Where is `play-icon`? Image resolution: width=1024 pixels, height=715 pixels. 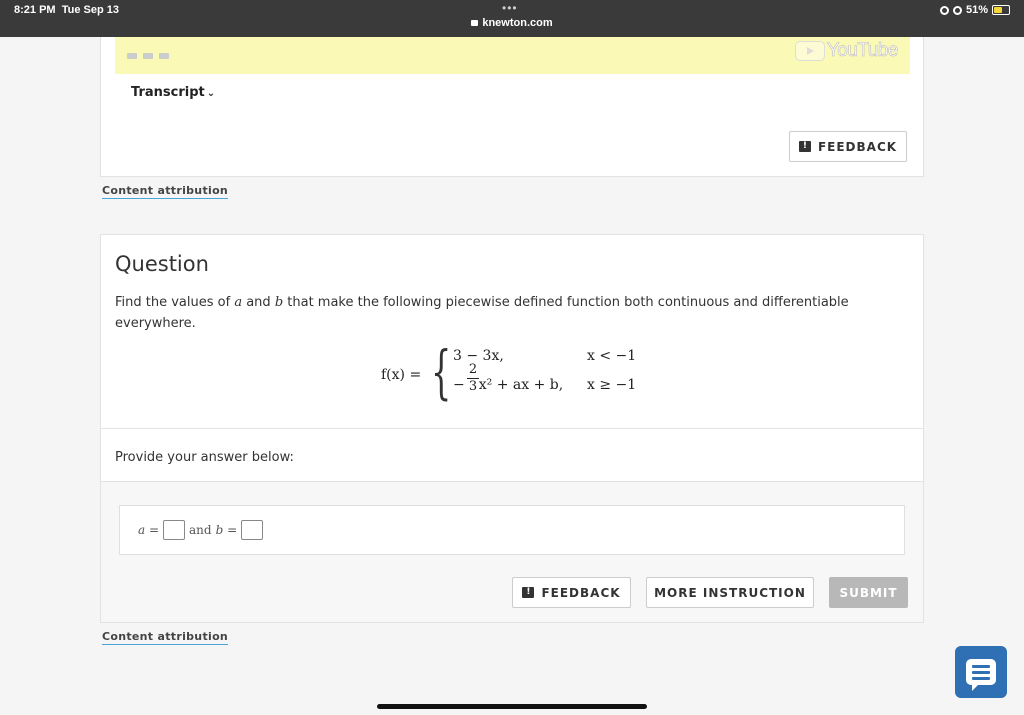
play-icon is located at coordinates (809, 51).